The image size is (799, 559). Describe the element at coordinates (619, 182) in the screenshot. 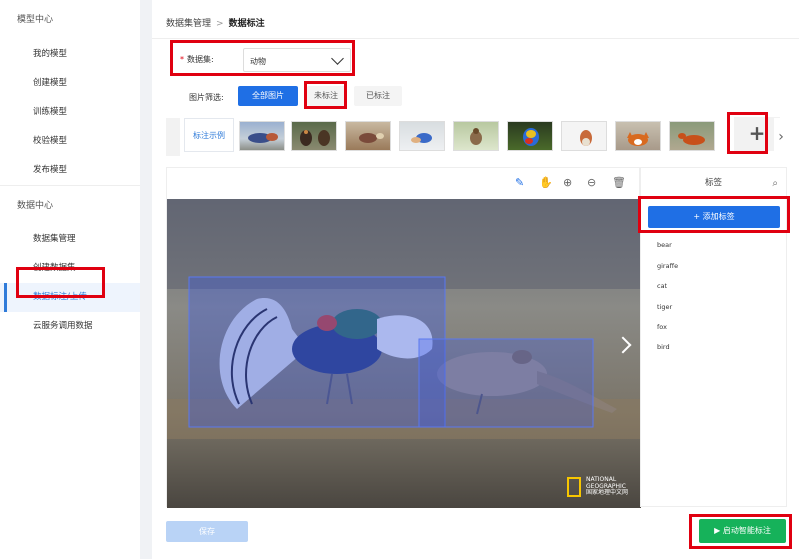

I see `delete-icon: 🗑` at that location.